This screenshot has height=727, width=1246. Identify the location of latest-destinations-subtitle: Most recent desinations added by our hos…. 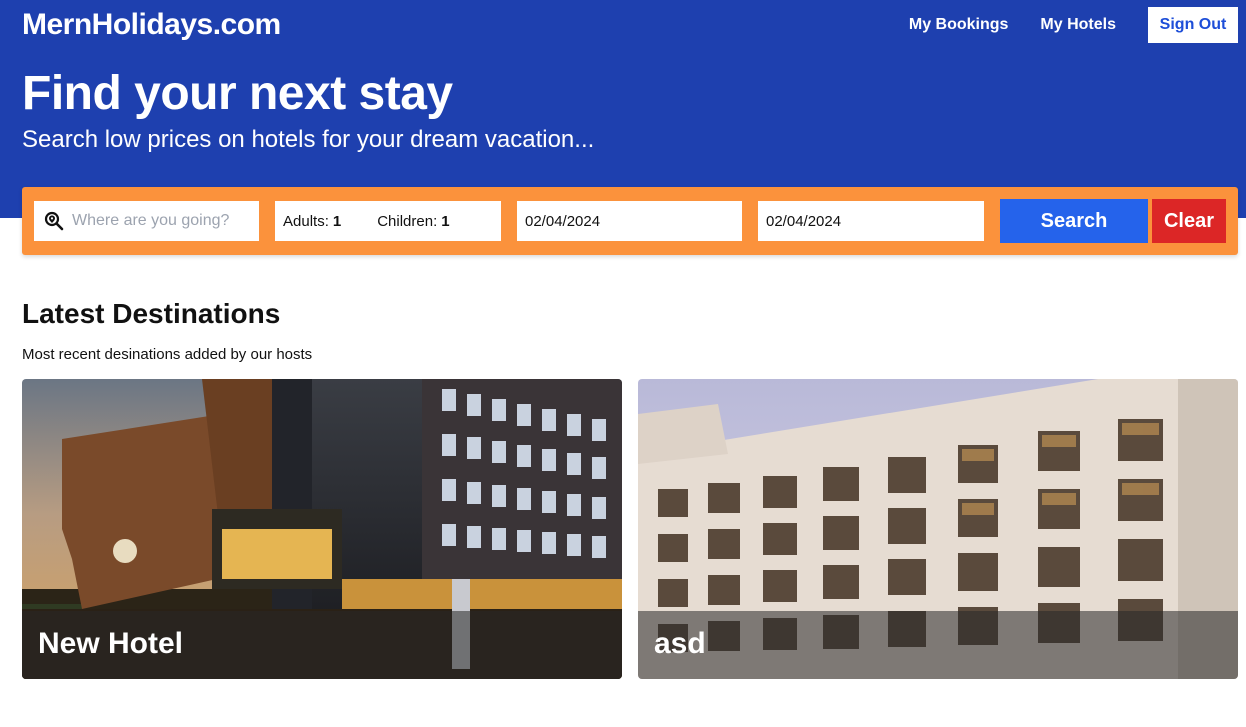
(167, 354).